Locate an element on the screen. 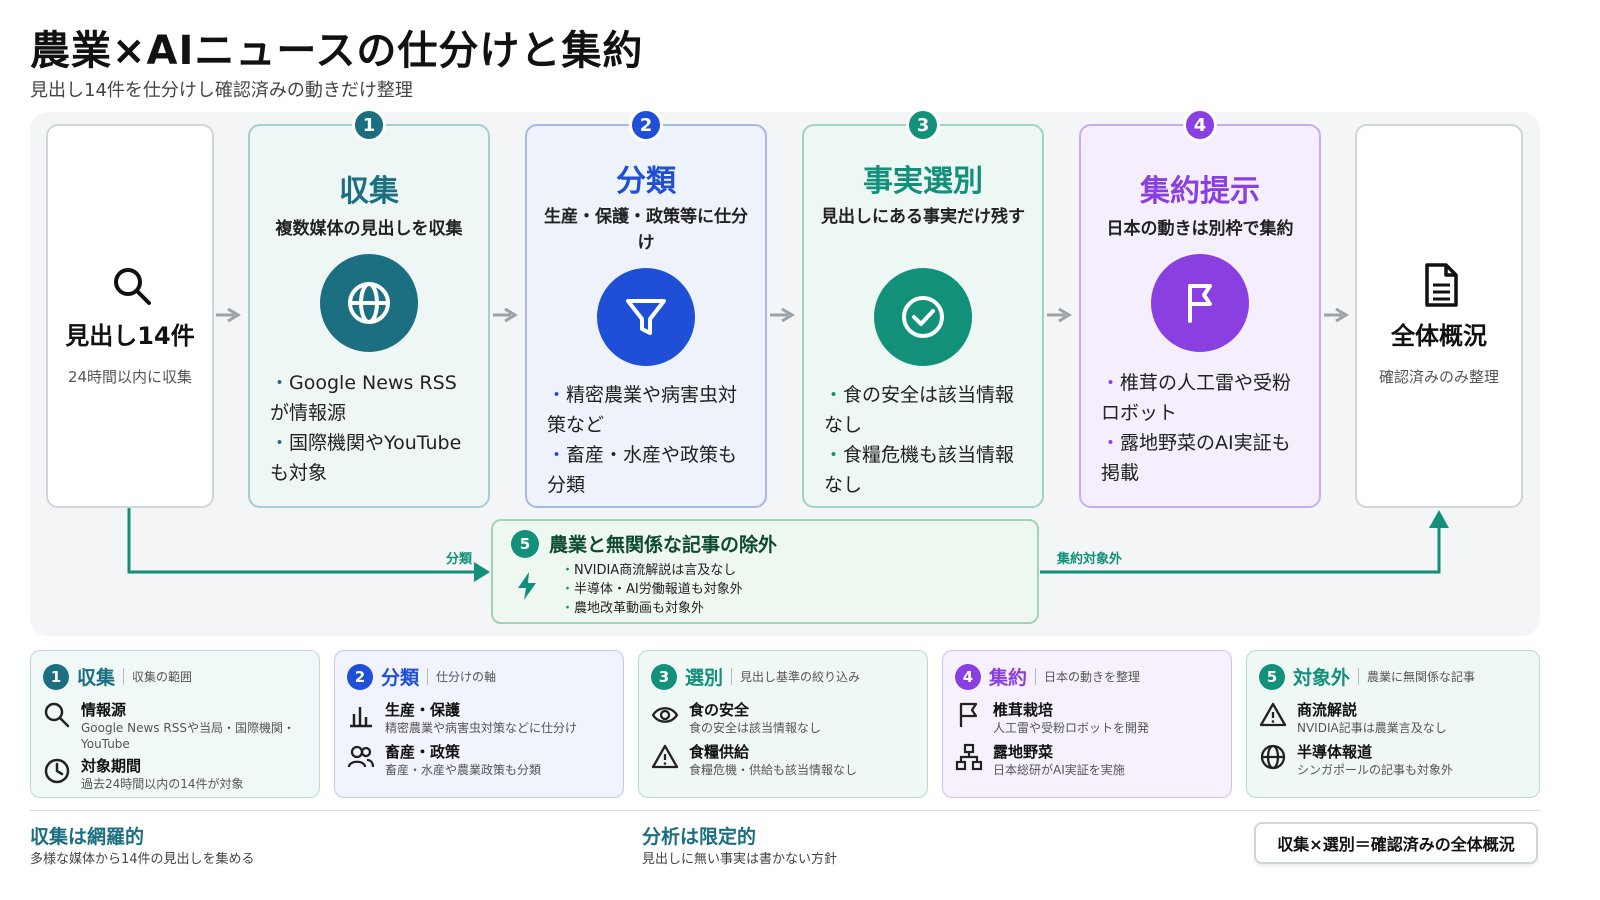 The width and height of the screenshot is (1600, 900). legend-item: 食糧供給 食糧危機・供給も該当情報なし is located at coordinates (785, 759).